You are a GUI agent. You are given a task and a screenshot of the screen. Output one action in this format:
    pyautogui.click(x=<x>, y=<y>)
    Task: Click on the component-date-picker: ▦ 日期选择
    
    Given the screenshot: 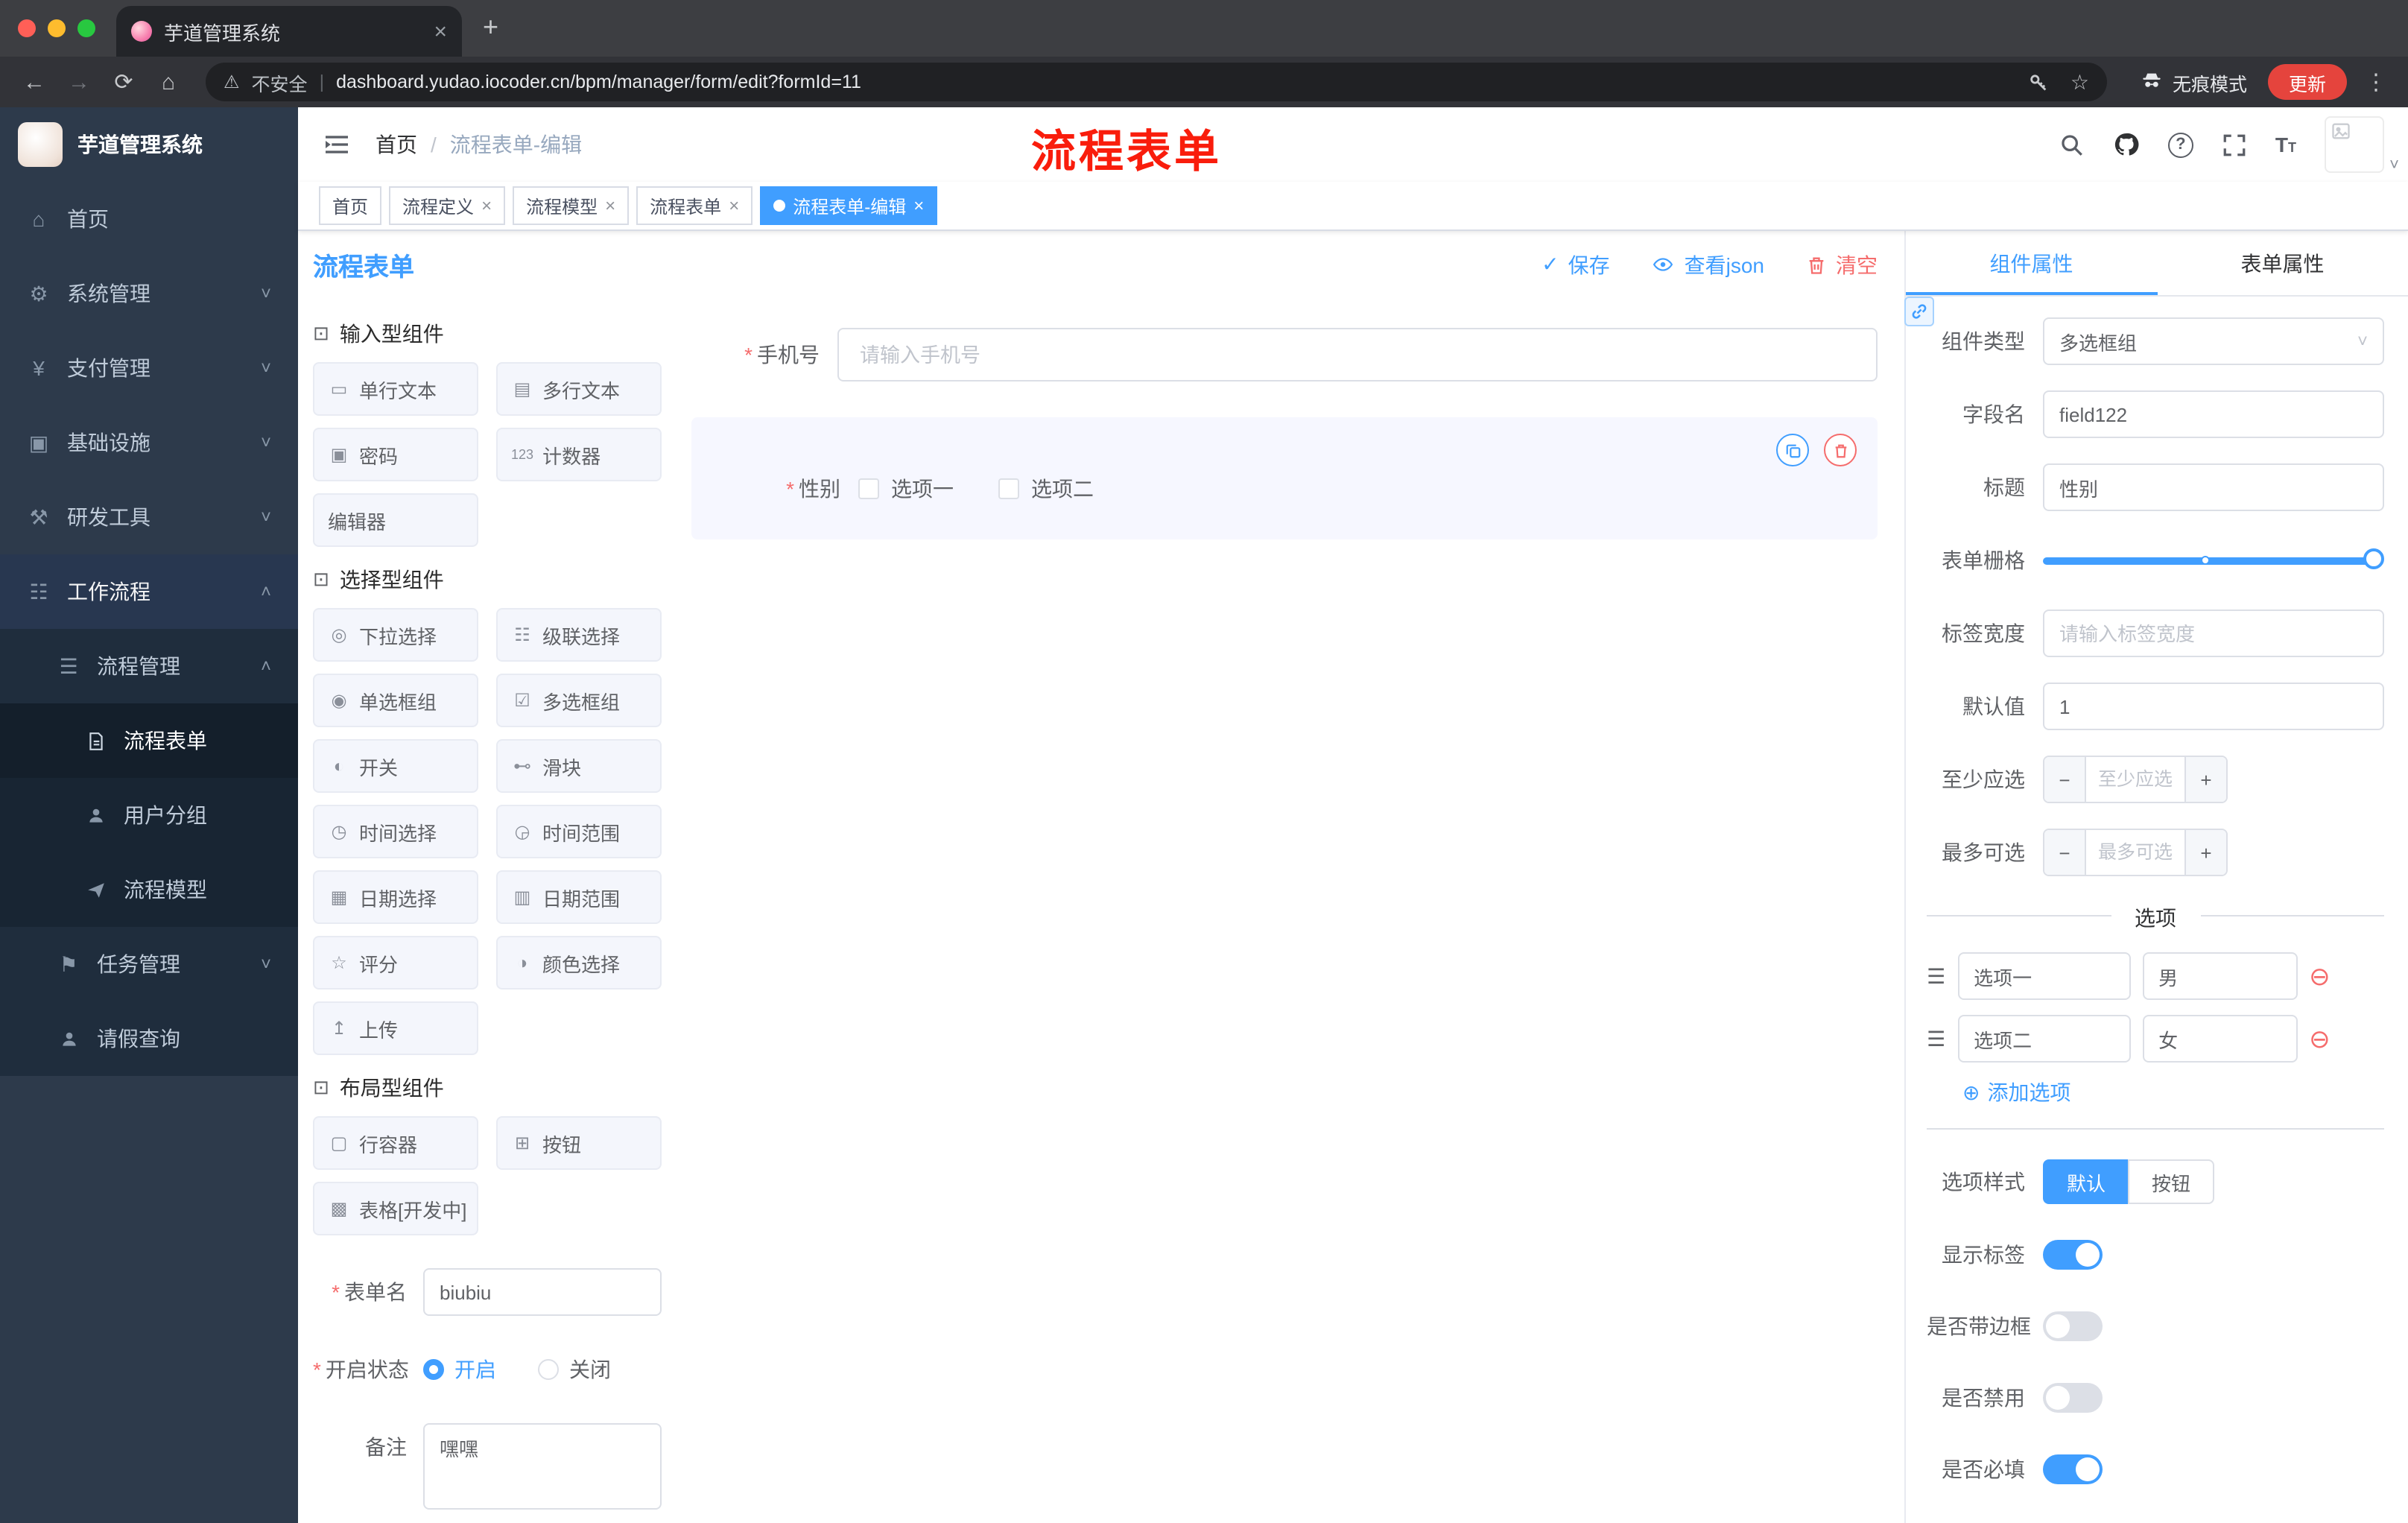 What is the action you would take?
    pyautogui.click(x=395, y=897)
    